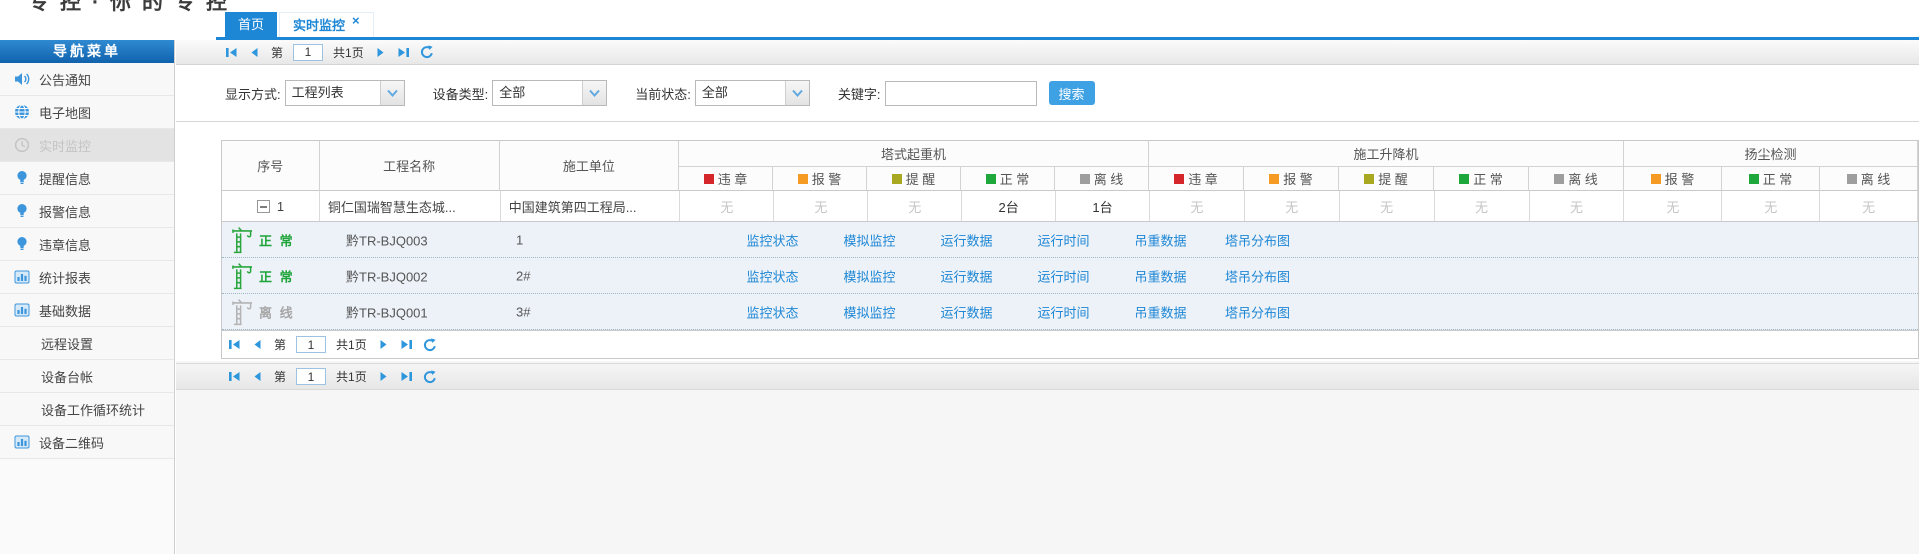 The width and height of the screenshot is (1919, 554). I want to click on sidebar-title: 导航菜单, so click(87, 51).